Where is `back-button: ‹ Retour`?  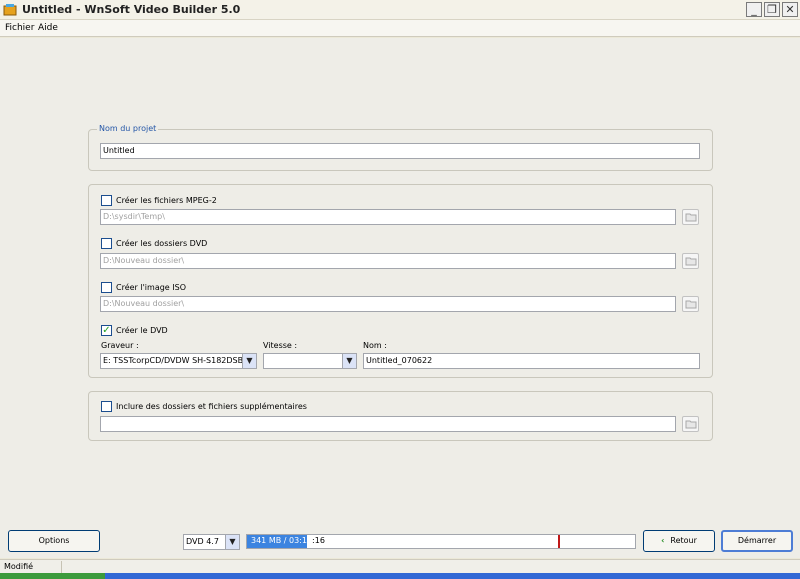
back-button: ‹ Retour is located at coordinates (679, 541).